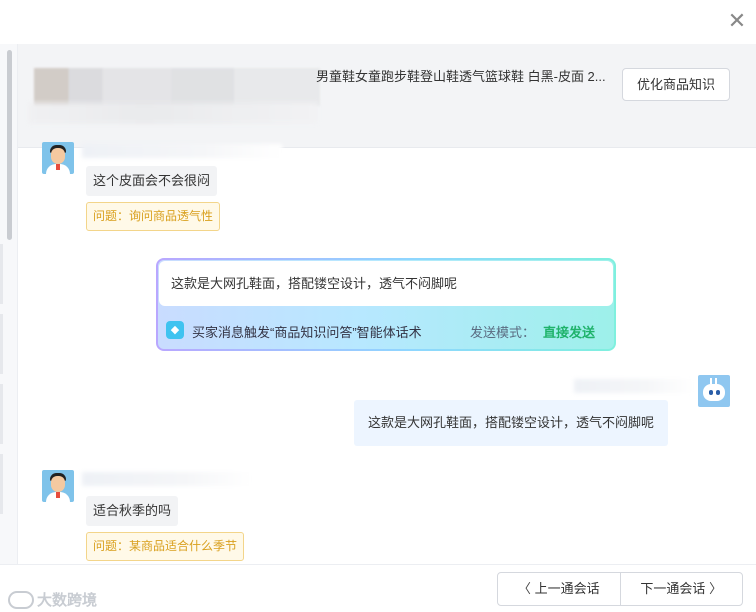  What do you see at coordinates (569, 332) in the screenshot?
I see `send-mode-value: 直接发送` at bounding box center [569, 332].